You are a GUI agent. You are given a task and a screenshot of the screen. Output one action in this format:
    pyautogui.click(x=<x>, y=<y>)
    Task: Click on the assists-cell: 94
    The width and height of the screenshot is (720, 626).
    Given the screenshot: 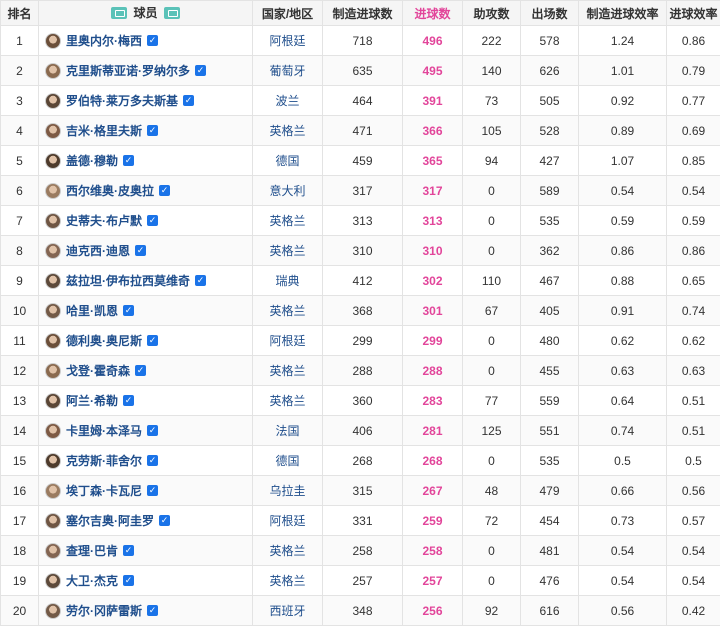 What is the action you would take?
    pyautogui.click(x=492, y=161)
    